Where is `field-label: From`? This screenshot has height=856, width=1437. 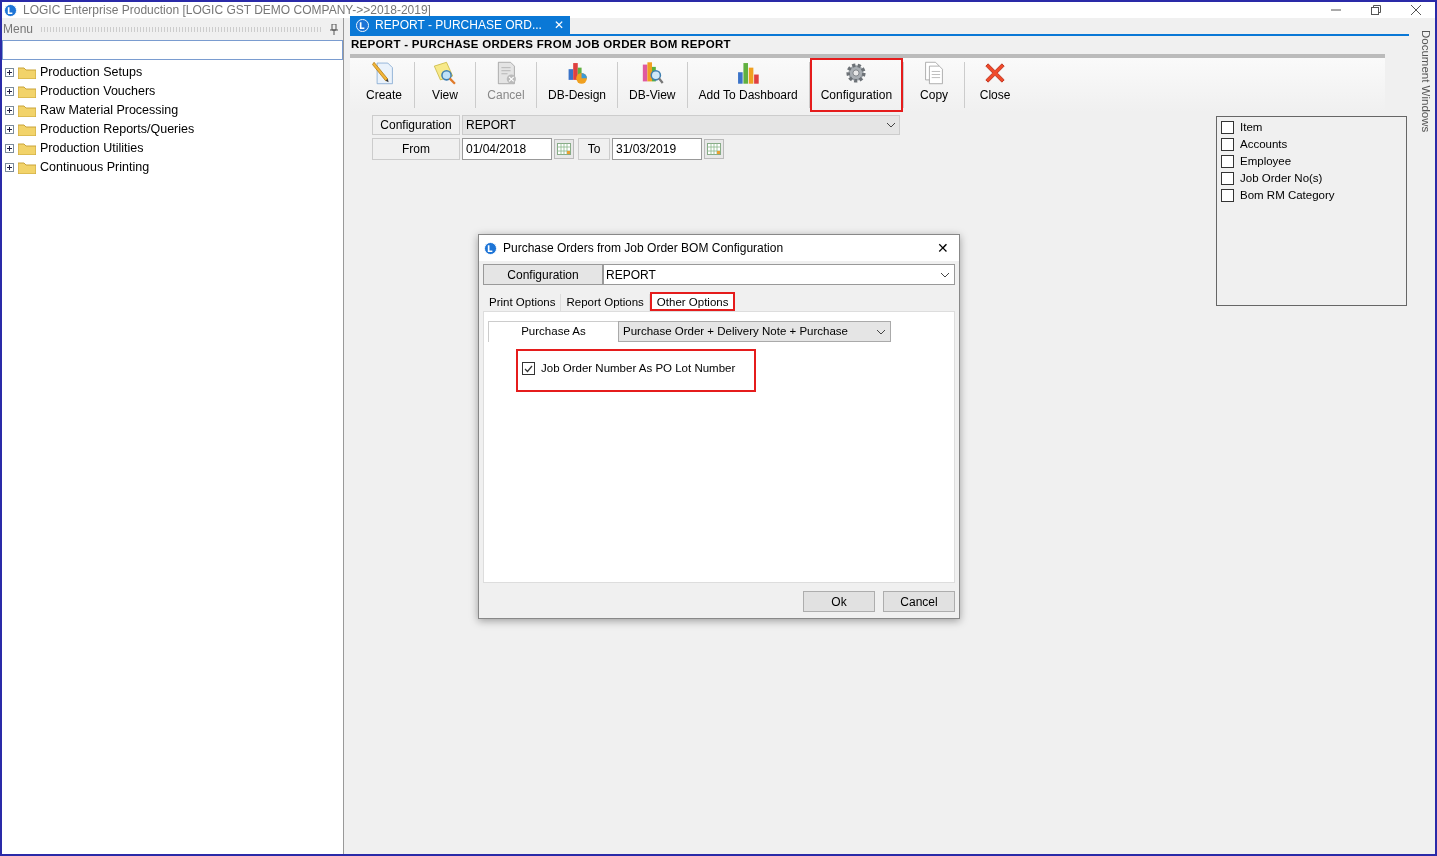 field-label: From is located at coordinates (416, 149).